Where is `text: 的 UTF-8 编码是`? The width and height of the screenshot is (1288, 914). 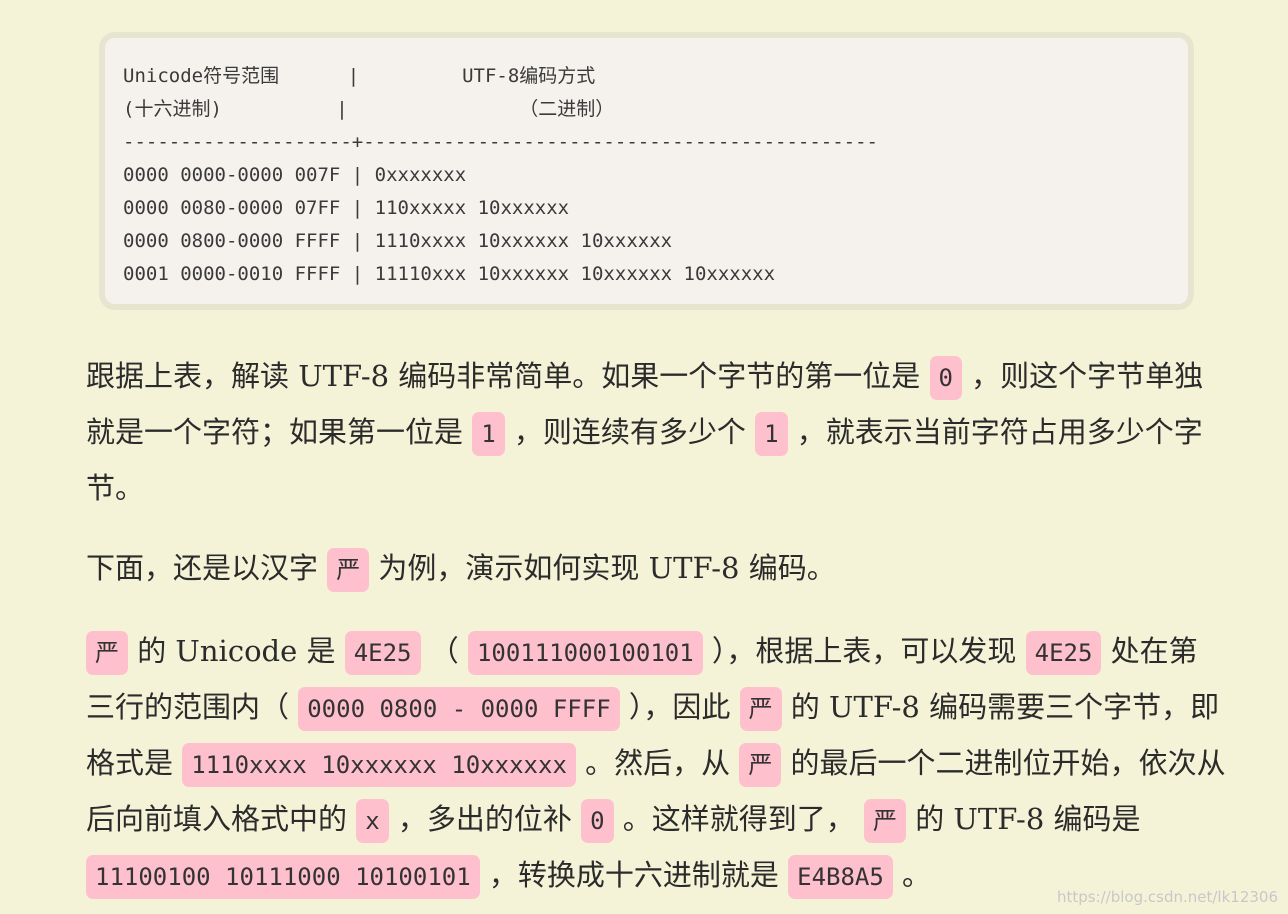
text: 的 UTF-8 编码是 is located at coordinates (1023, 819).